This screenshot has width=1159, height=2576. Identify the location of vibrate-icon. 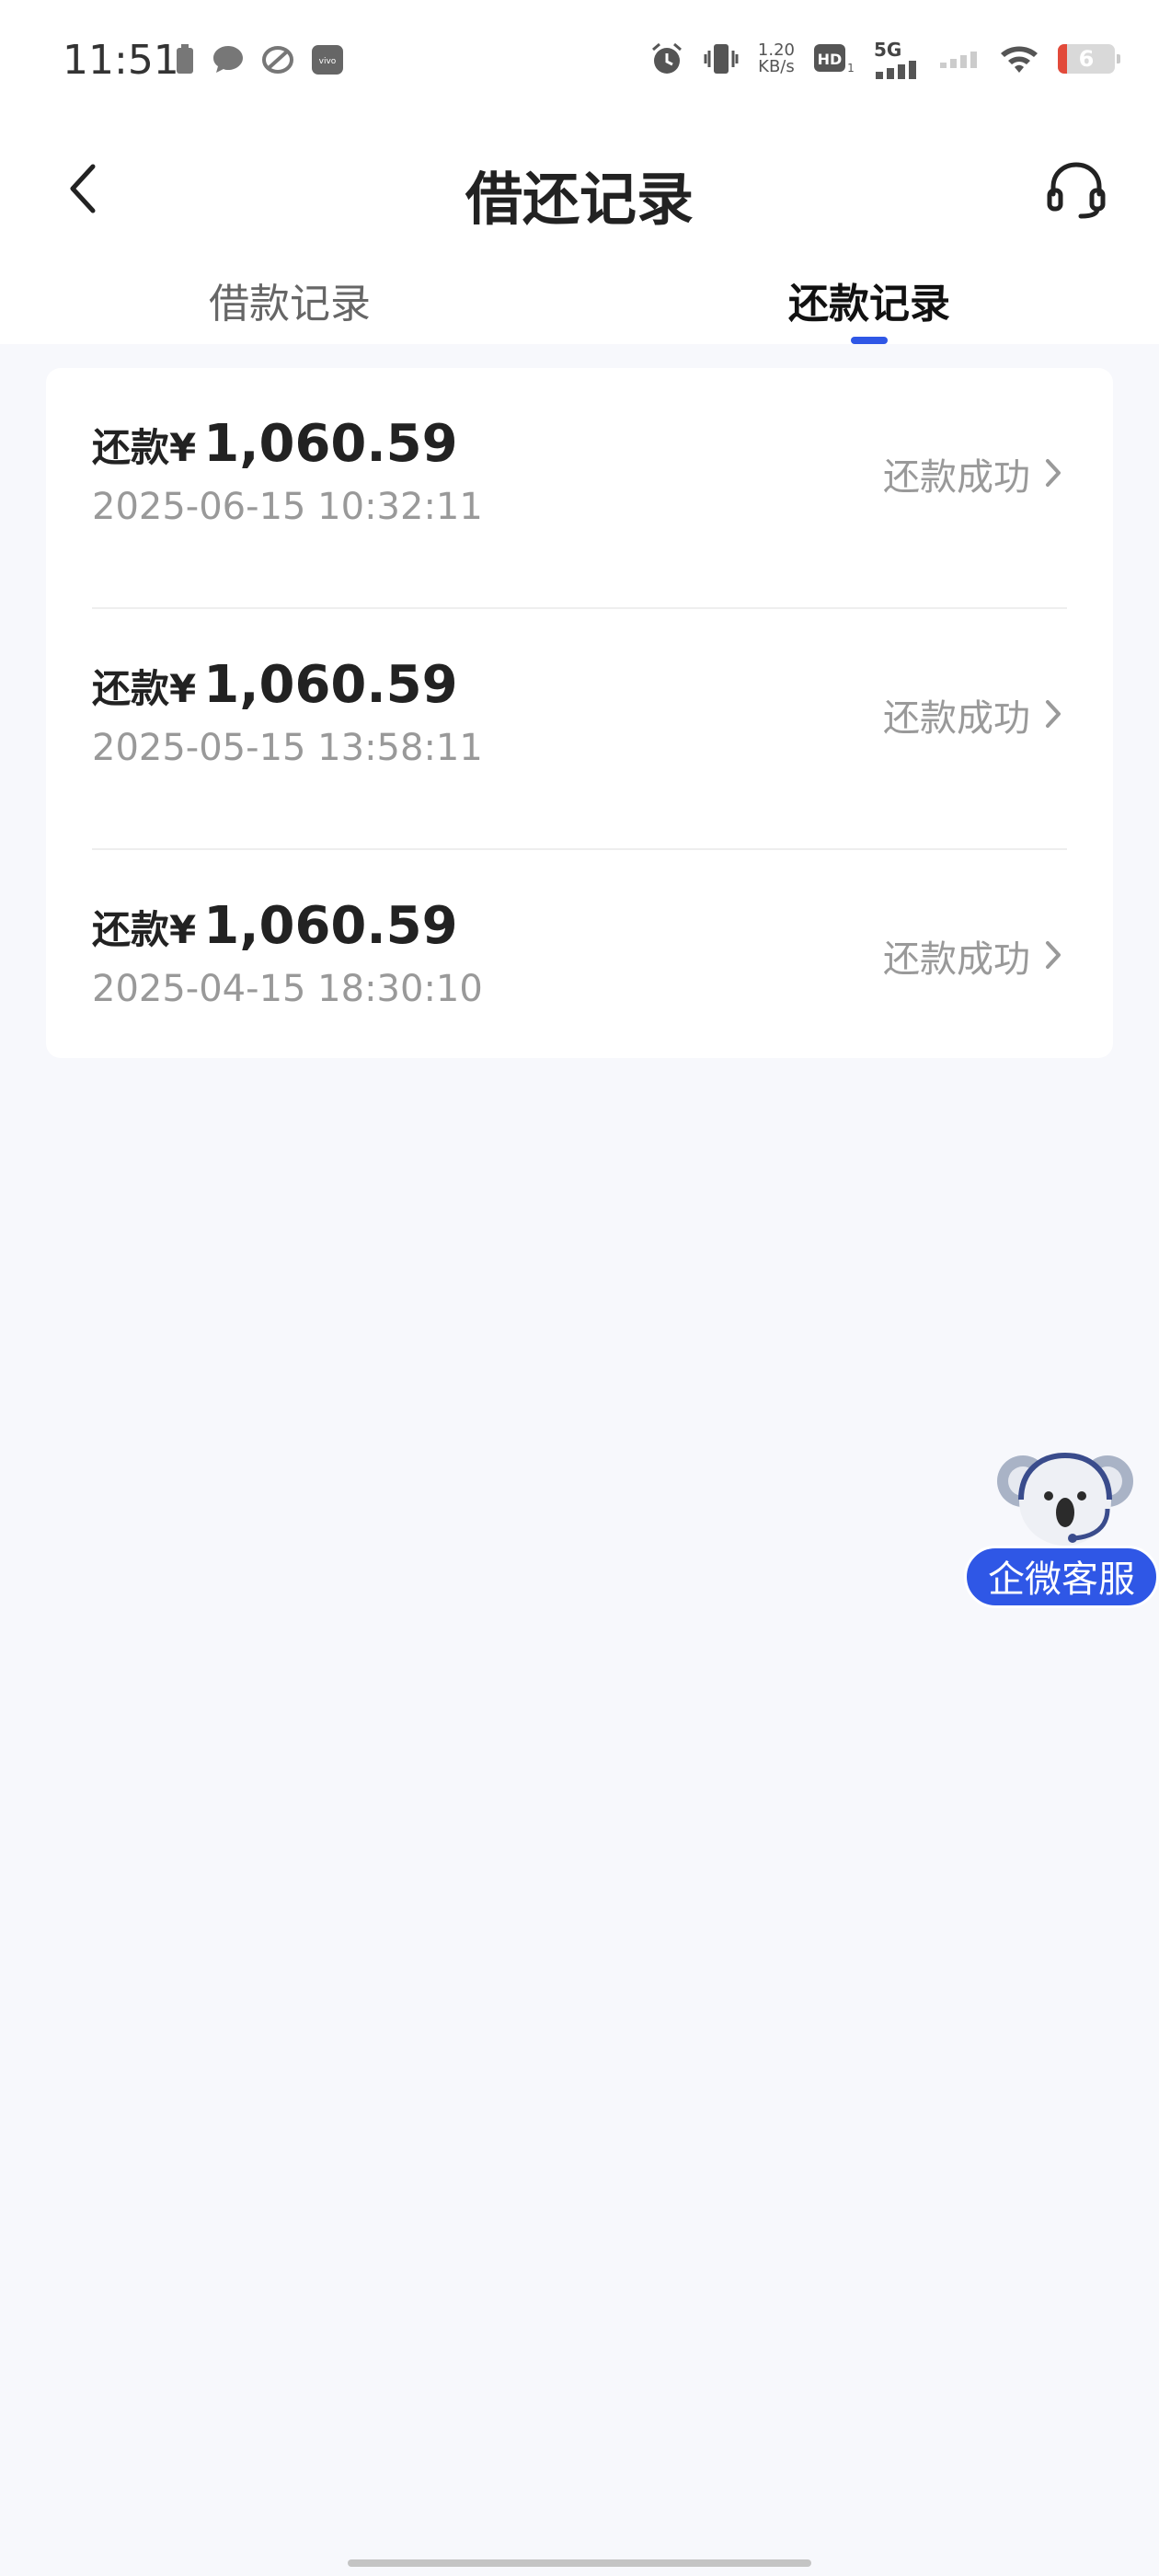
(721, 59).